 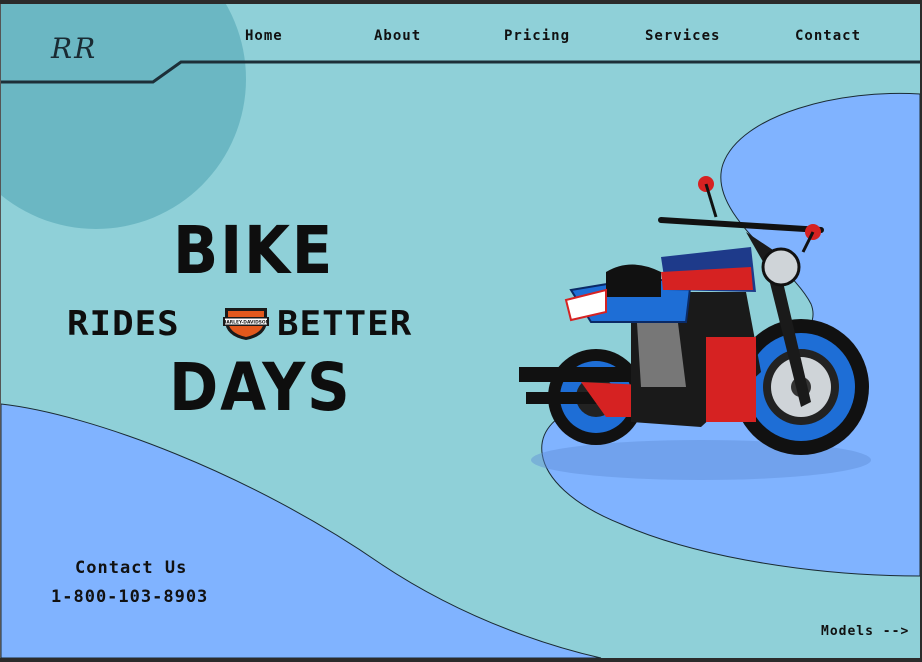 I want to click on nav-pricing: Pricing, so click(x=537, y=36).